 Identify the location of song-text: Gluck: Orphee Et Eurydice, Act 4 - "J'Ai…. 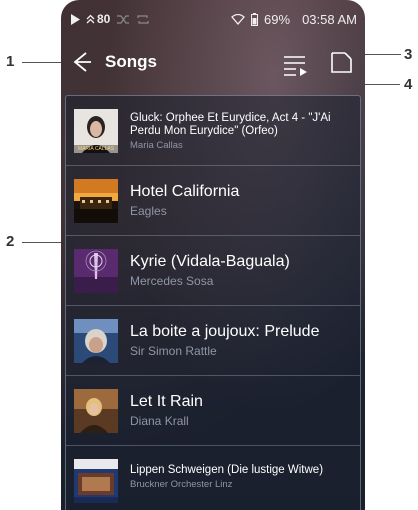
(242, 131).